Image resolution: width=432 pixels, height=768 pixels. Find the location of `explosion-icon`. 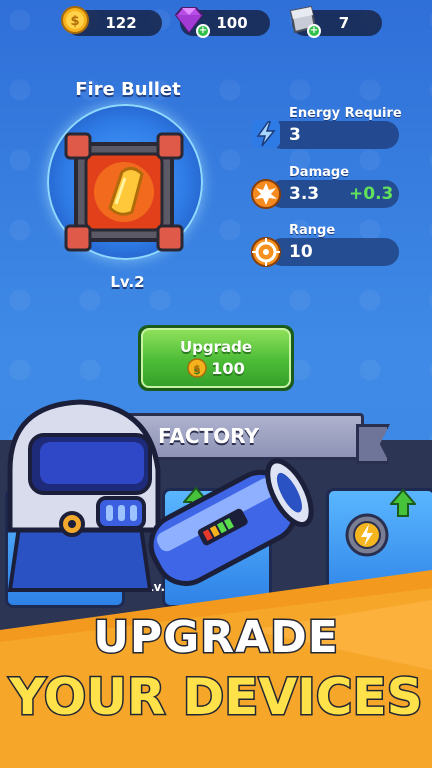

explosion-icon is located at coordinates (266, 194).